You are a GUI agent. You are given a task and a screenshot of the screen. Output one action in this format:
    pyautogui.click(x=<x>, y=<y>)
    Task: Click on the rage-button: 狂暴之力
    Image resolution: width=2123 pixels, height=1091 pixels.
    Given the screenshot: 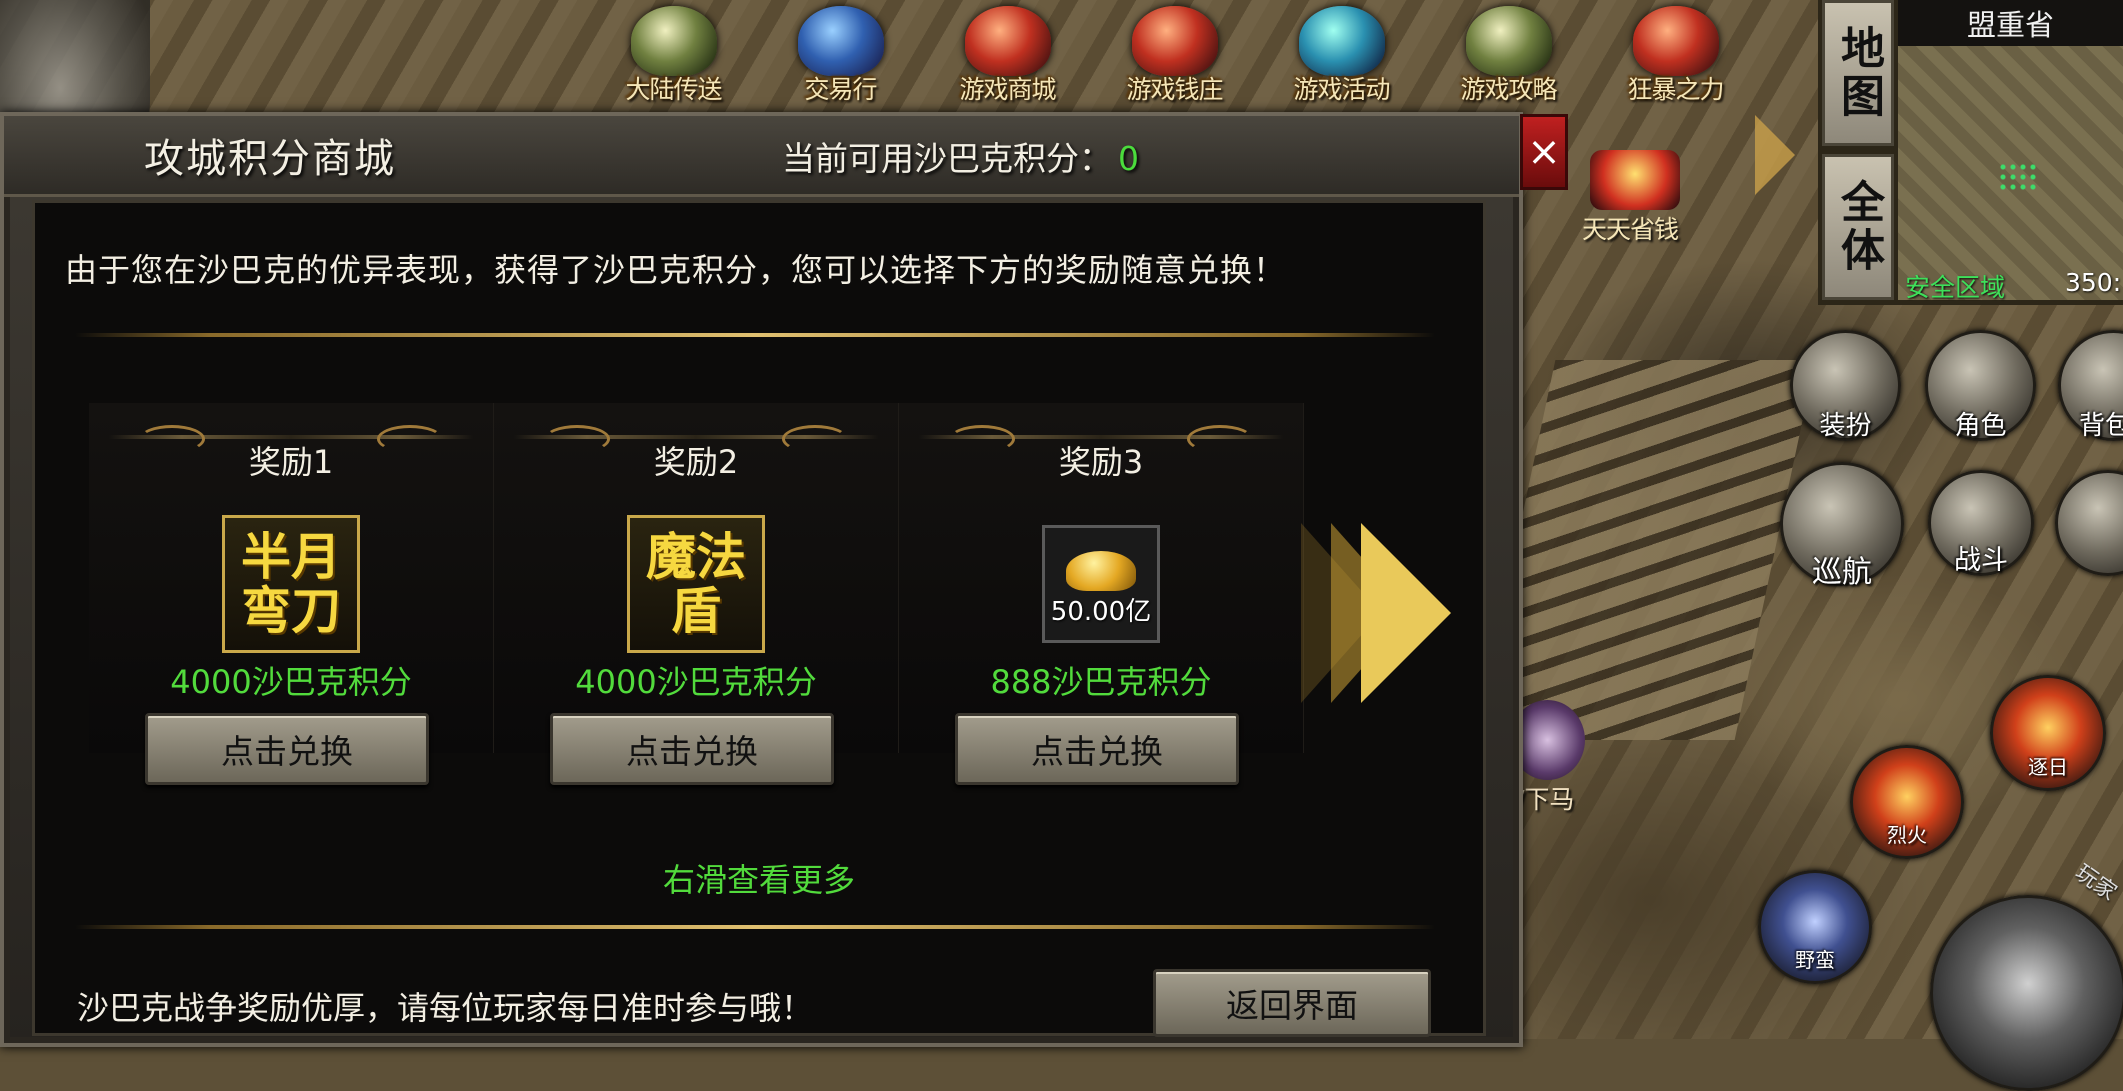 What is the action you would take?
    pyautogui.click(x=1675, y=54)
    